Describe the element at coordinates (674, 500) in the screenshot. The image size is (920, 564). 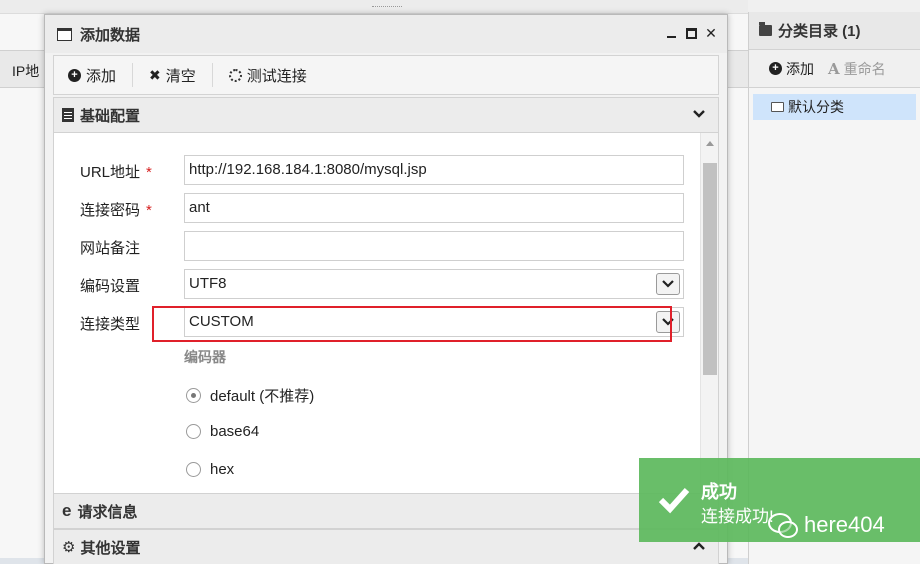
I see `checkmark-icon` at that location.